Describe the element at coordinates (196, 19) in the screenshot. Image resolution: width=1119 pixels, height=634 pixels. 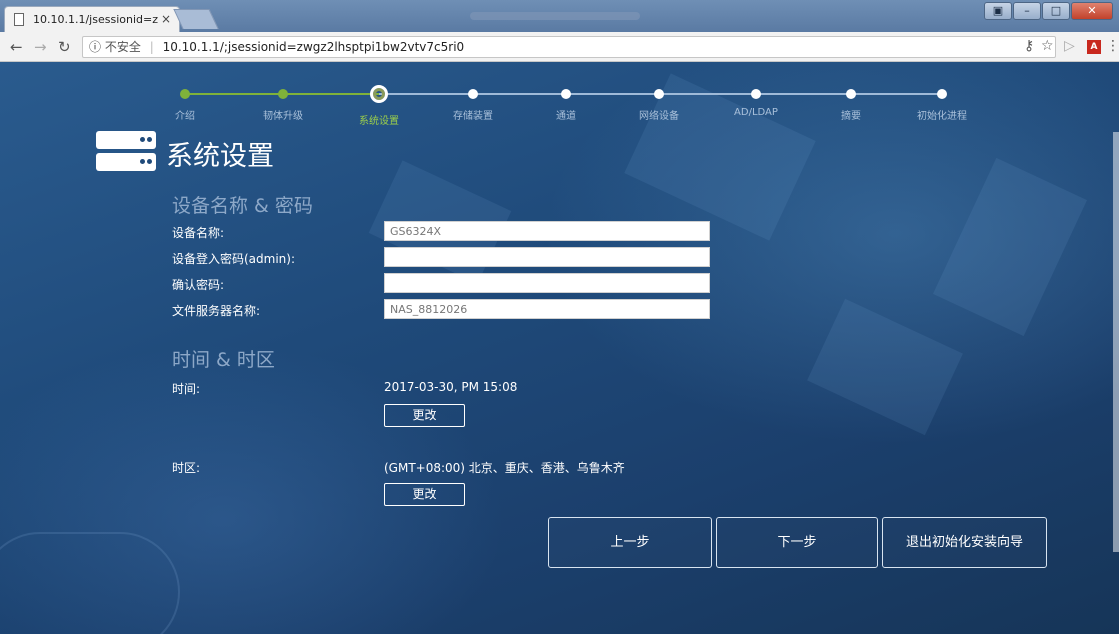
I see `new-tab-button` at that location.